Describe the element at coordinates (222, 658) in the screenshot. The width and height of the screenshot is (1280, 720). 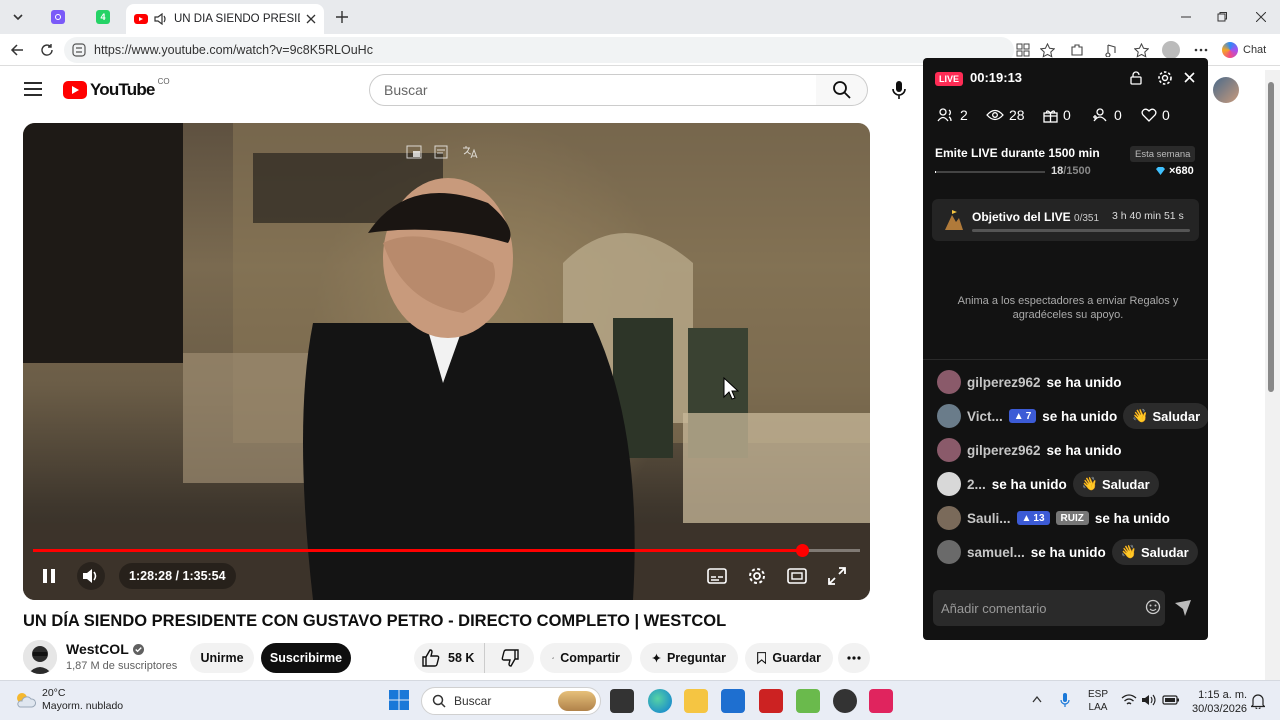
I see `join-button: Unirme` at that location.